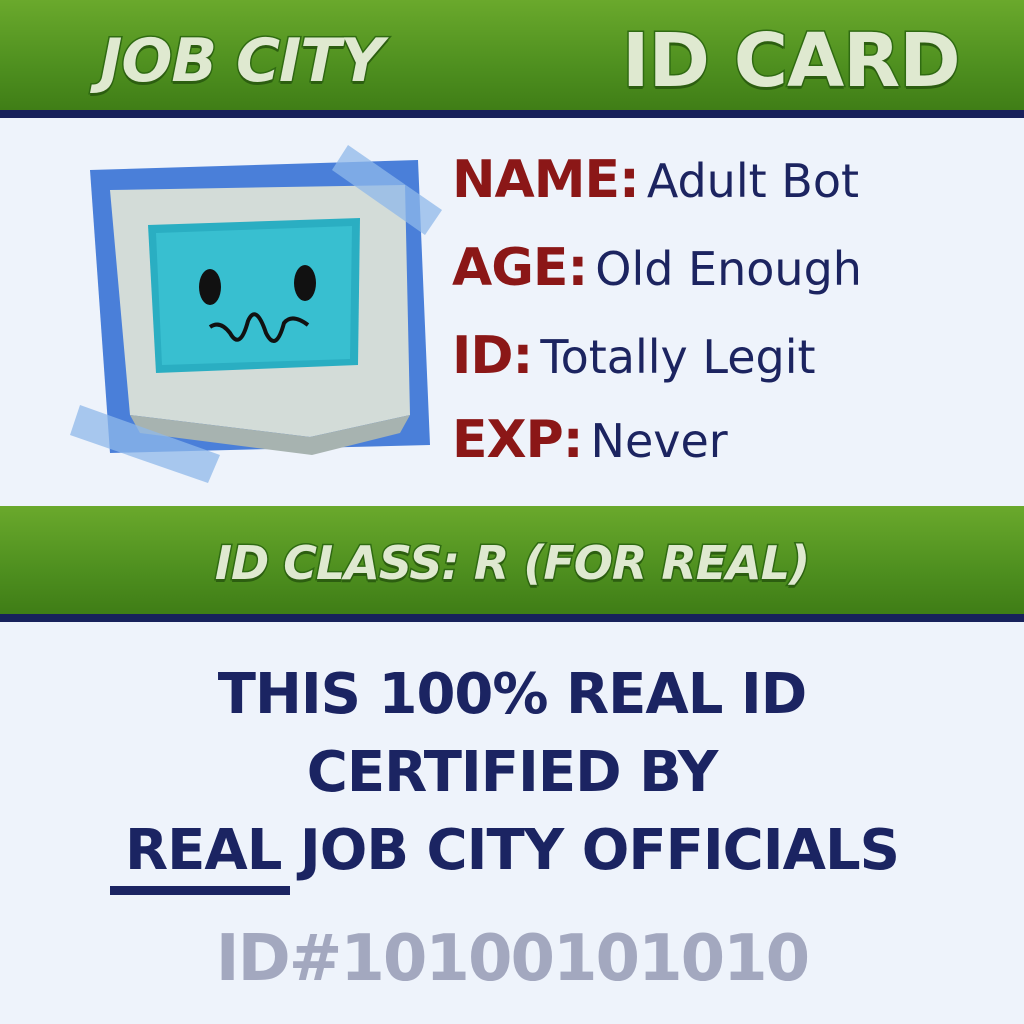 The height and width of the screenshot is (1024, 1024). What do you see at coordinates (599, 850) in the screenshot?
I see `officials-text: JOB CITY OFFICIALS` at bounding box center [599, 850].